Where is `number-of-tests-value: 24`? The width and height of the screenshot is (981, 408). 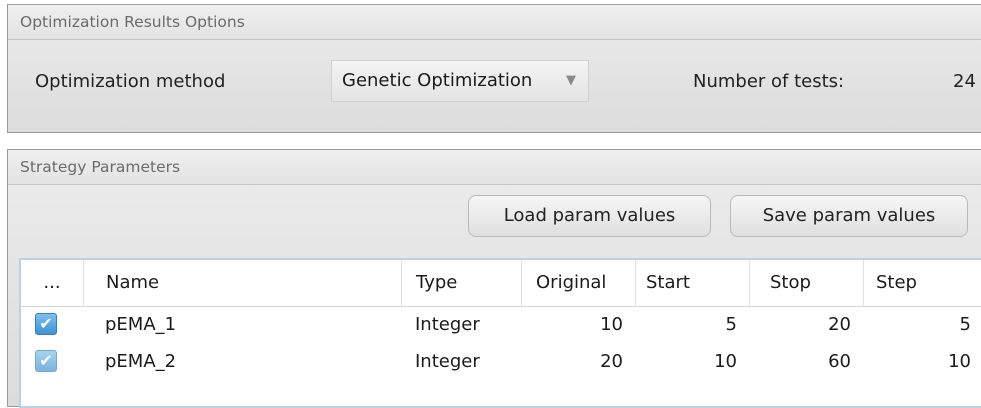 number-of-tests-value: 24 is located at coordinates (964, 81).